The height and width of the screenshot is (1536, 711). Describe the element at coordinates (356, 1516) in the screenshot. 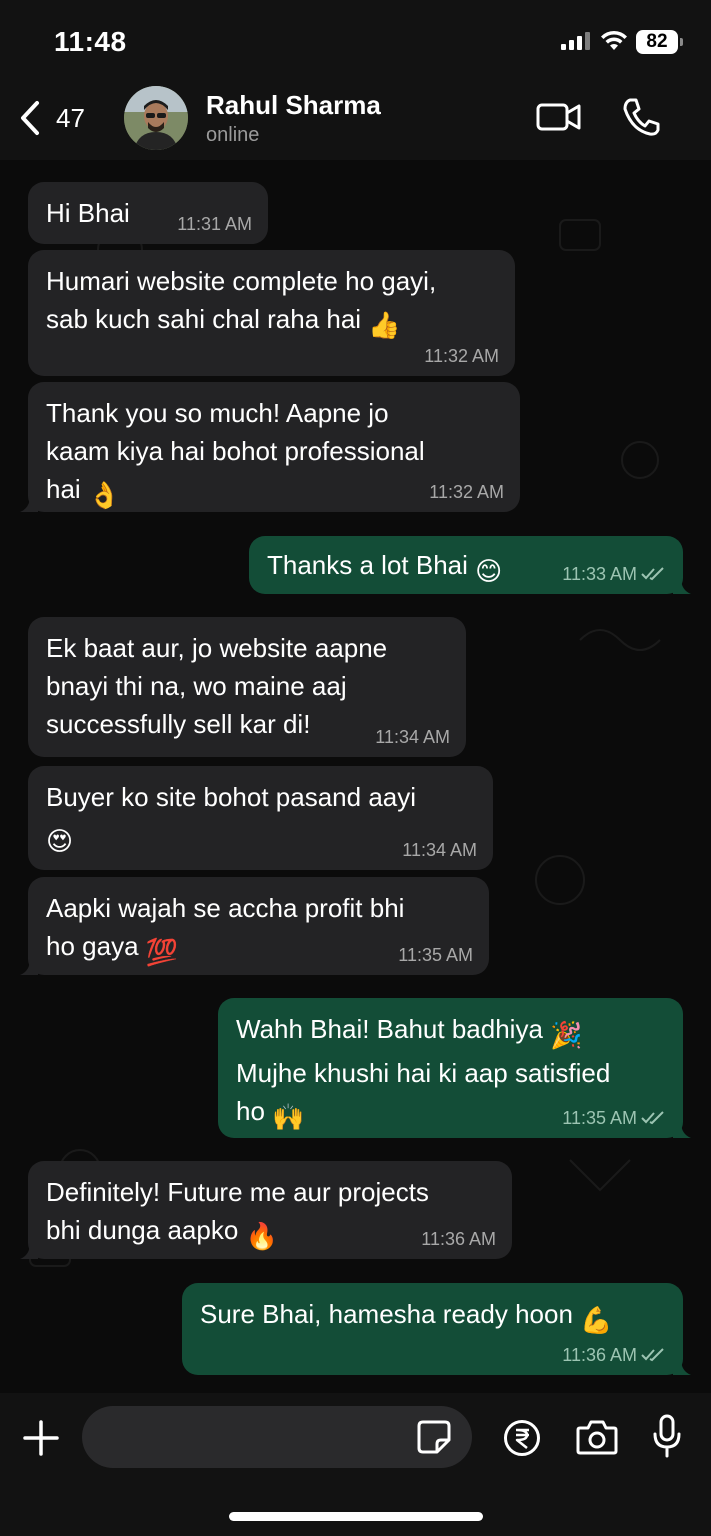

I see `home-indicator` at that location.